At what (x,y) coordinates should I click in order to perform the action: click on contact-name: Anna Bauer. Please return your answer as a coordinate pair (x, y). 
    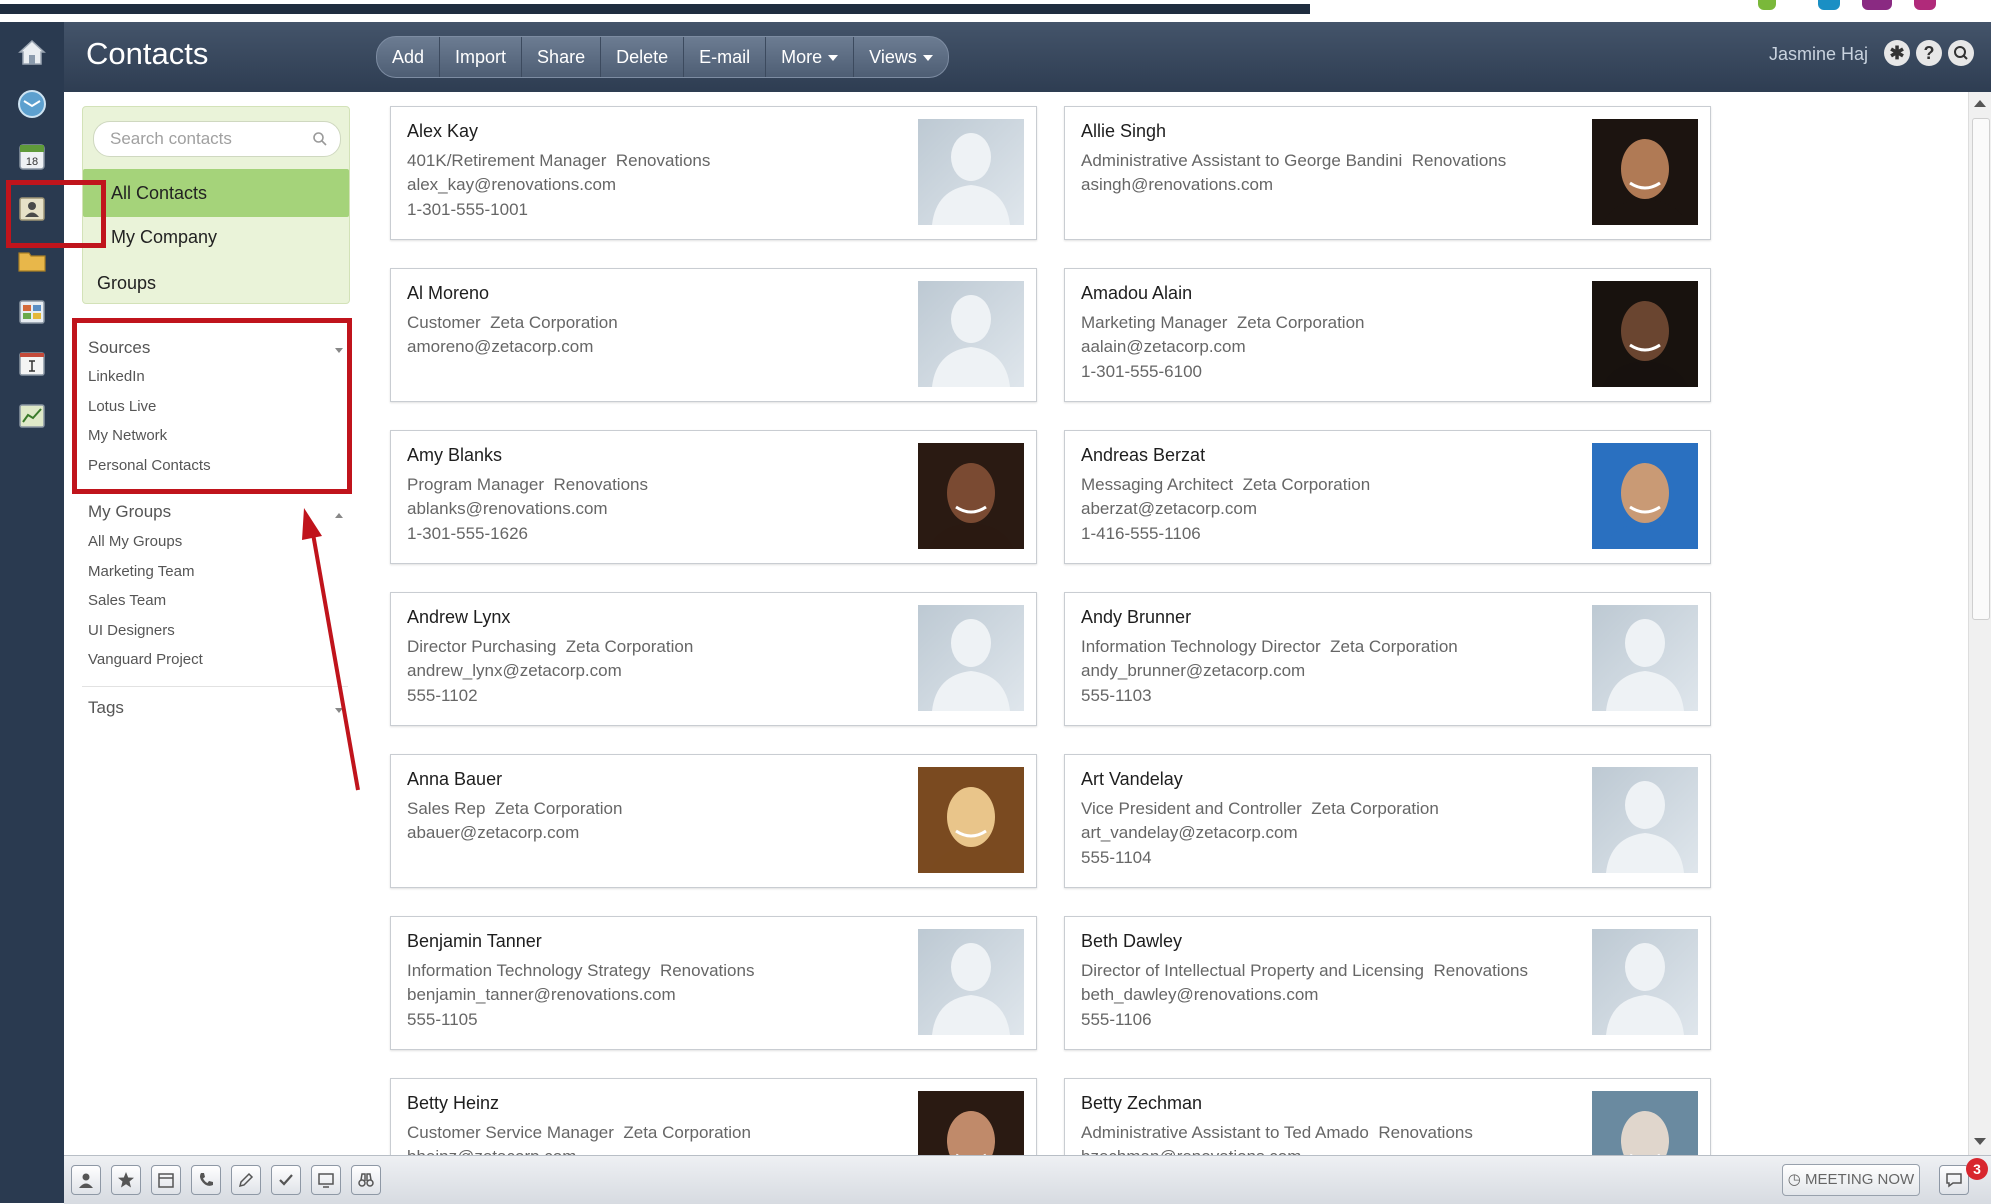
    Looking at the image, I should click on (454, 779).